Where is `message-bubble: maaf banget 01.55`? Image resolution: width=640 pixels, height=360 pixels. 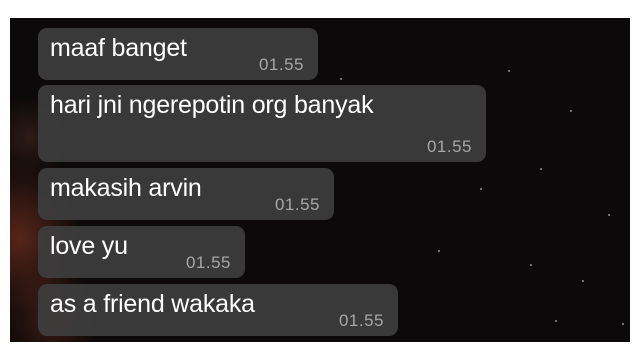
message-bubble: maaf banget 01.55 is located at coordinates (178, 54).